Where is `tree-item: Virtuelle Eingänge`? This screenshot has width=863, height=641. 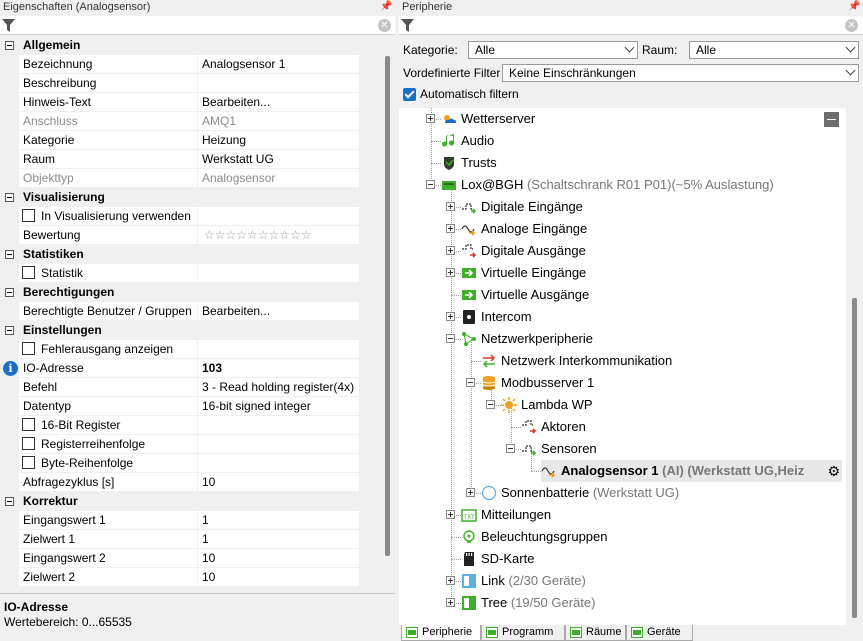 tree-item: Virtuelle Eingänge is located at coordinates (651, 273).